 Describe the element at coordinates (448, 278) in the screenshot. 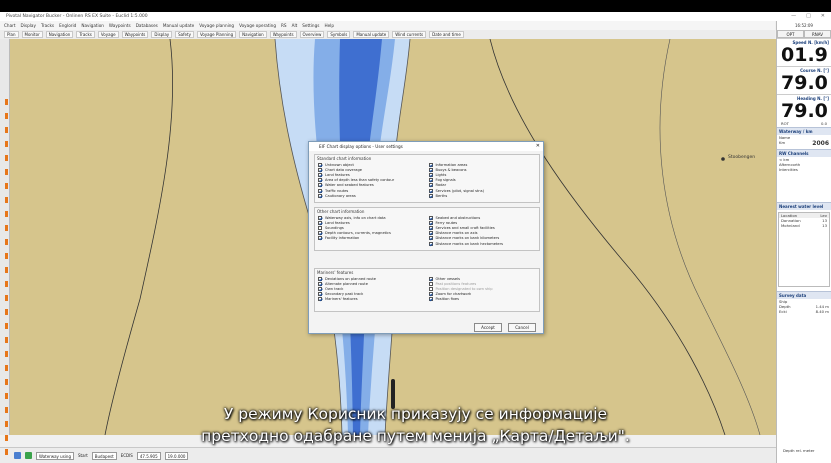

I see `option-label: Other vessels` at that location.